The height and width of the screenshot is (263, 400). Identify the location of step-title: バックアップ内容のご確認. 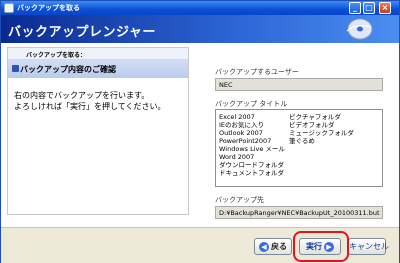
(68, 69).